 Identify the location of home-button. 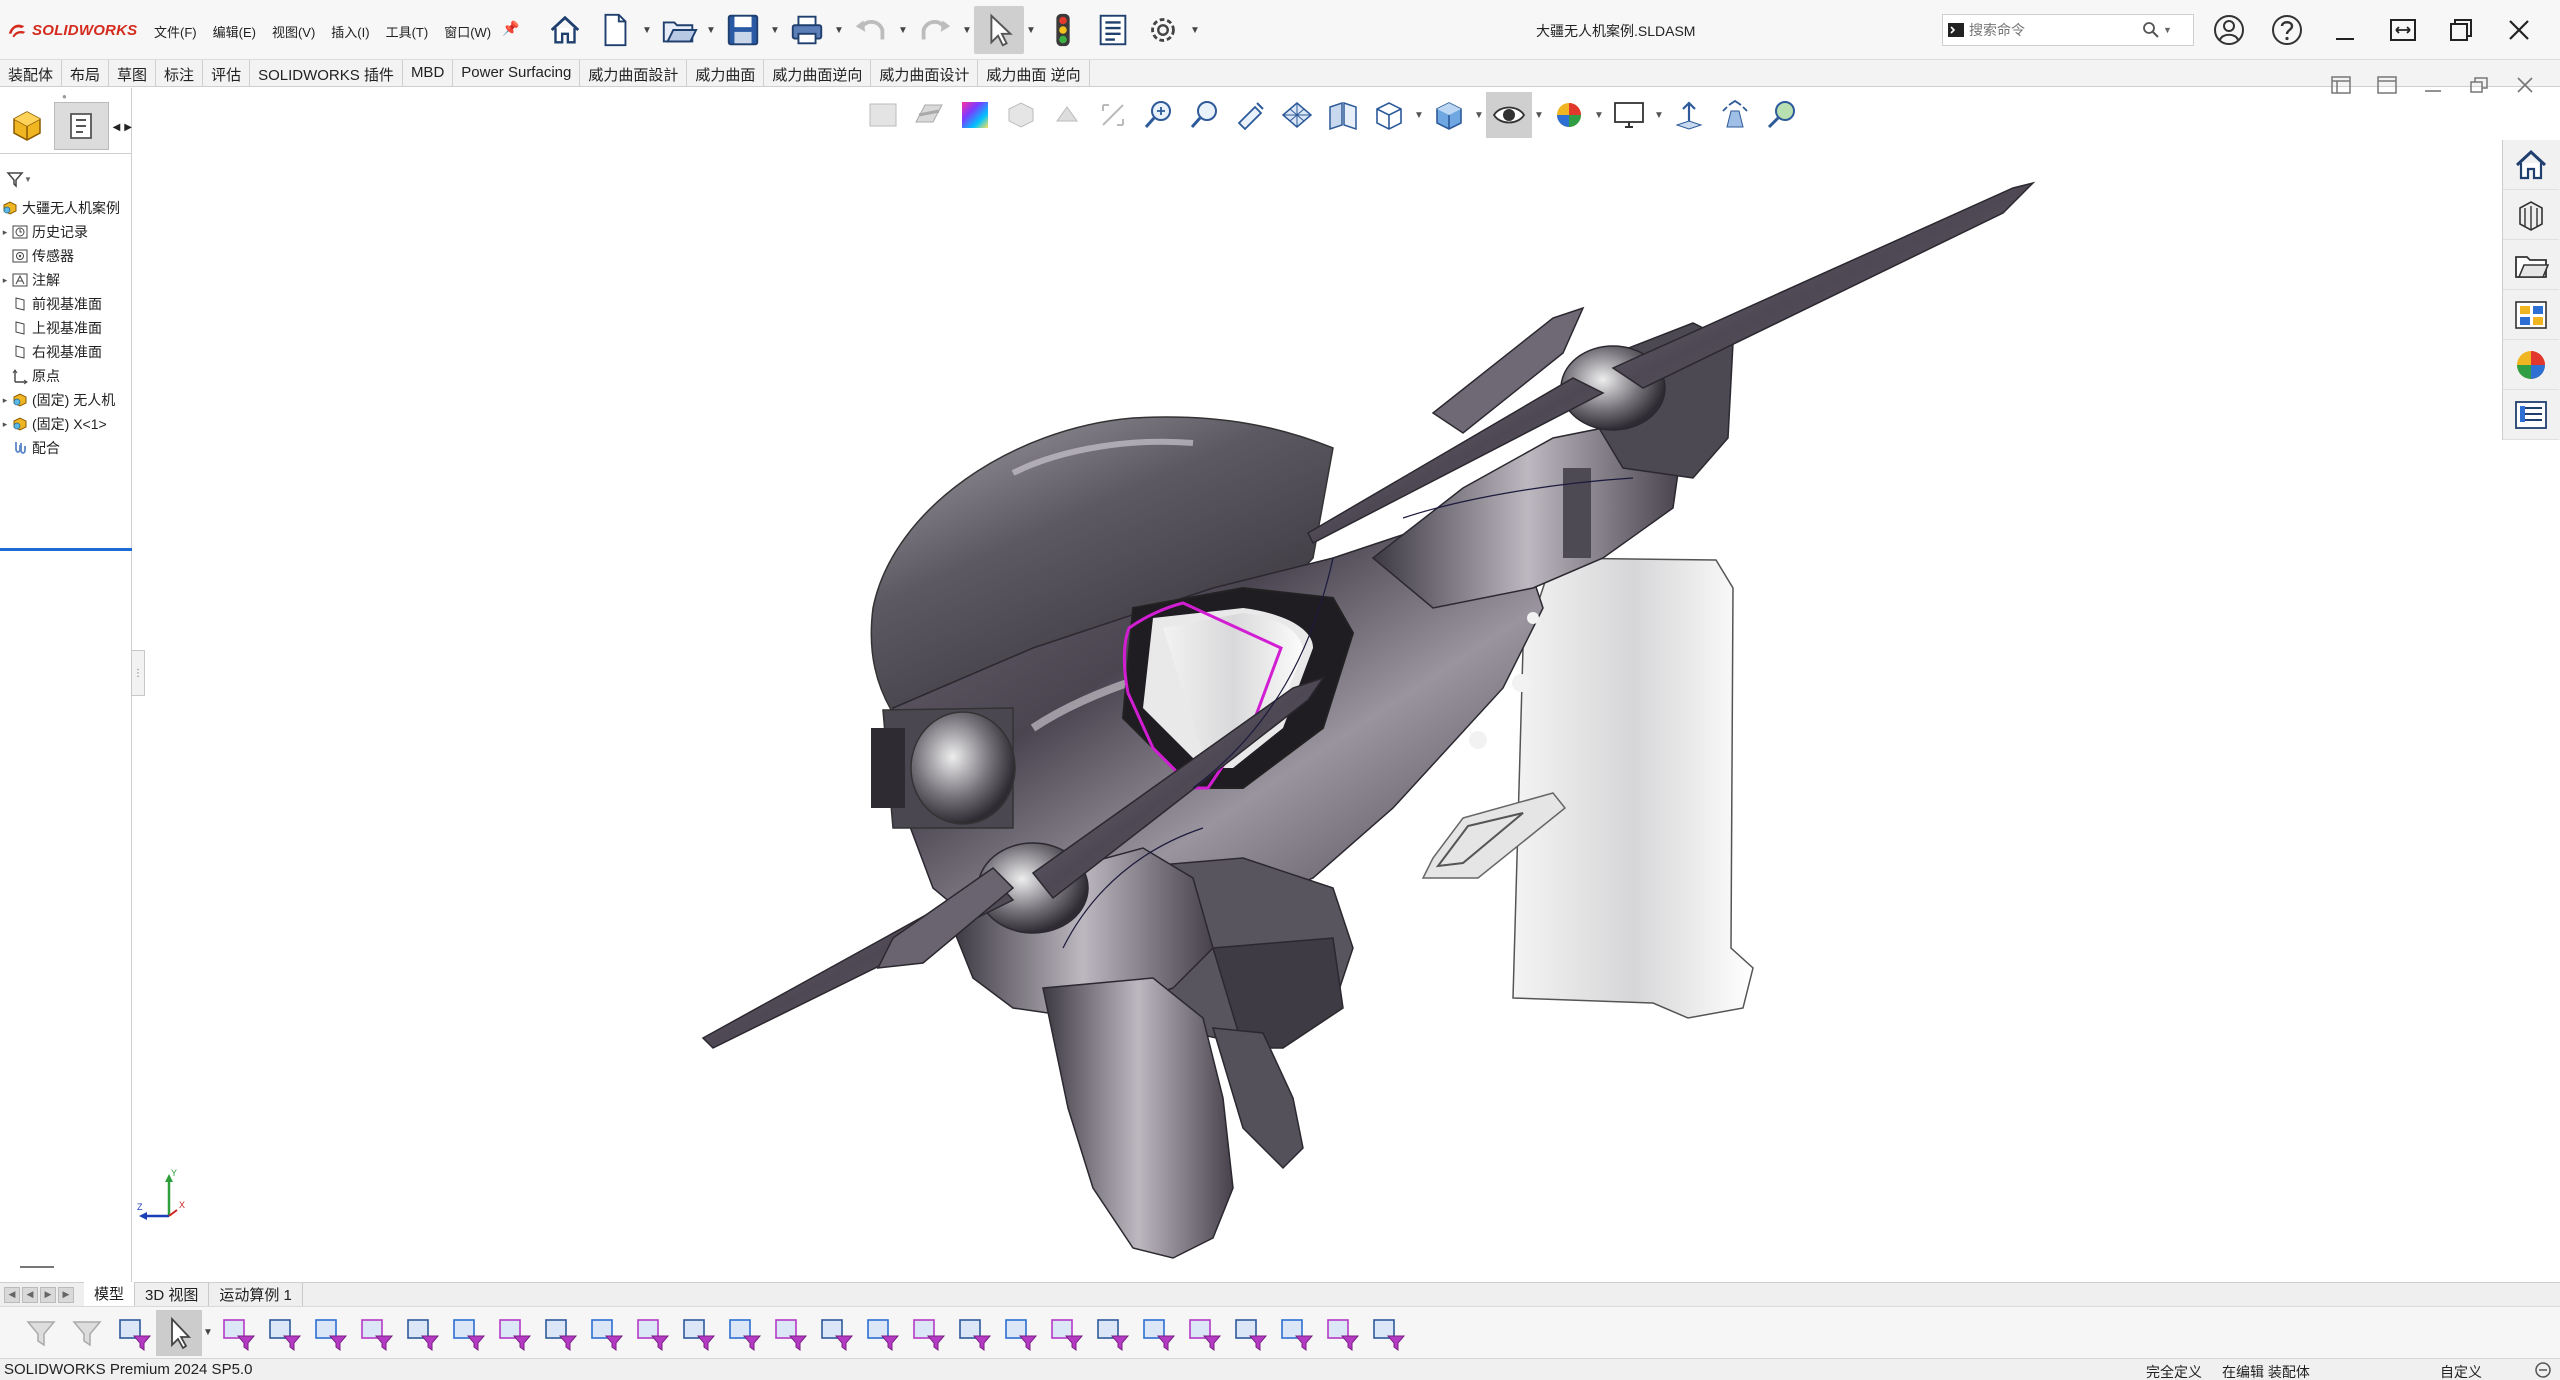
(565, 30).